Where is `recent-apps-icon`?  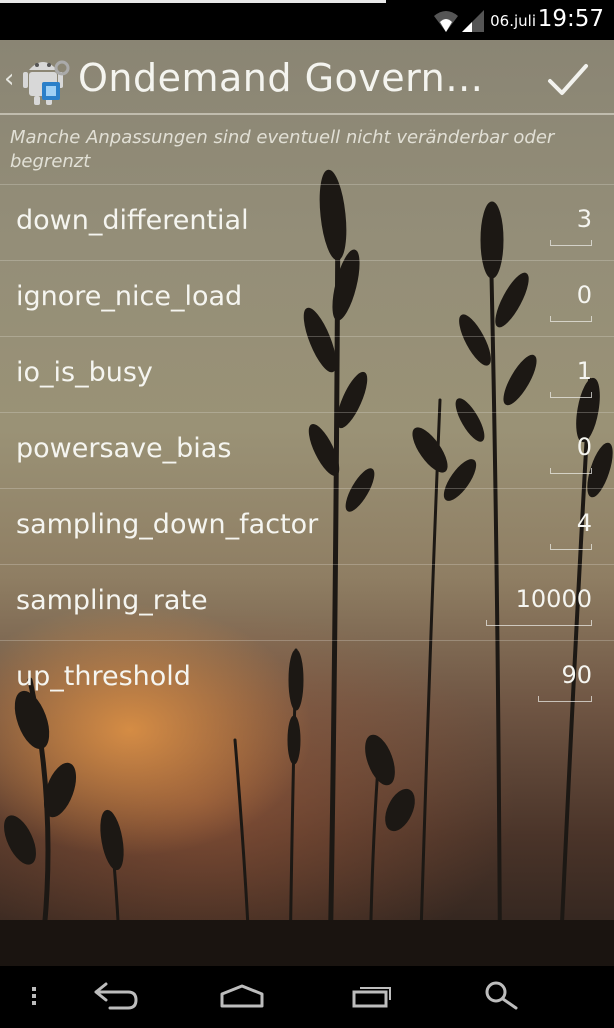
recent-apps-icon is located at coordinates (374, 995).